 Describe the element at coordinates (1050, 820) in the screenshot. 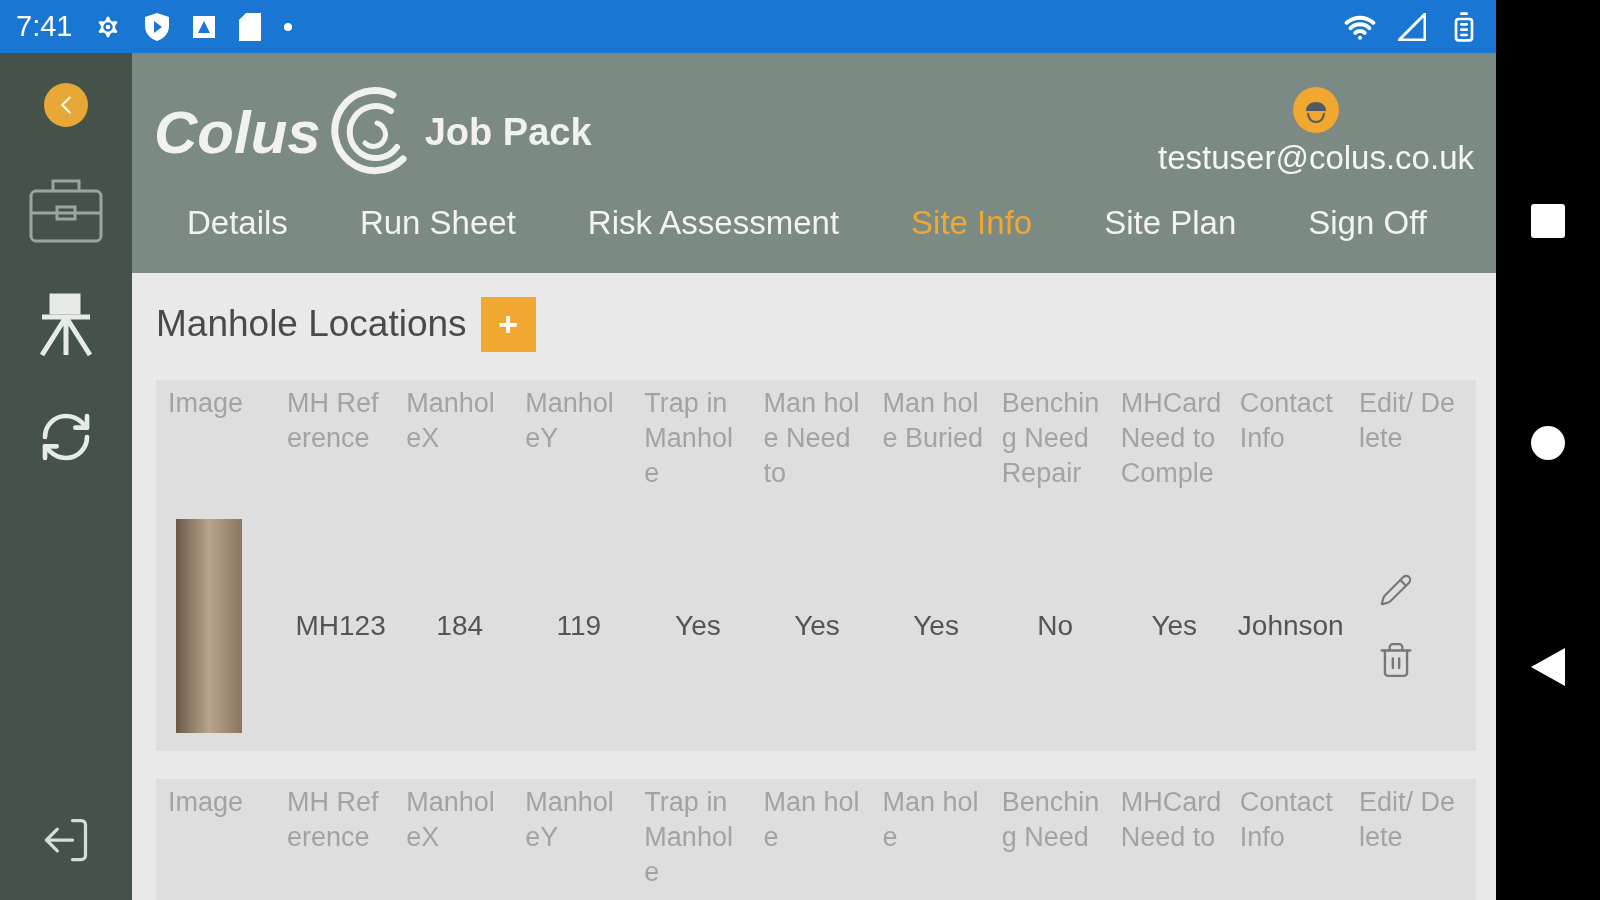

I see `column-header: Benching Need` at that location.